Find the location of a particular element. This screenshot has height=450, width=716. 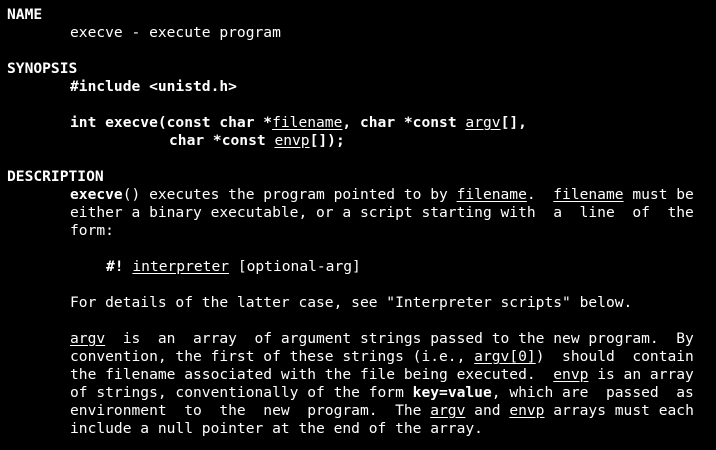

shebang-line: #! interpreter [optional-arg] is located at coordinates (233, 267).